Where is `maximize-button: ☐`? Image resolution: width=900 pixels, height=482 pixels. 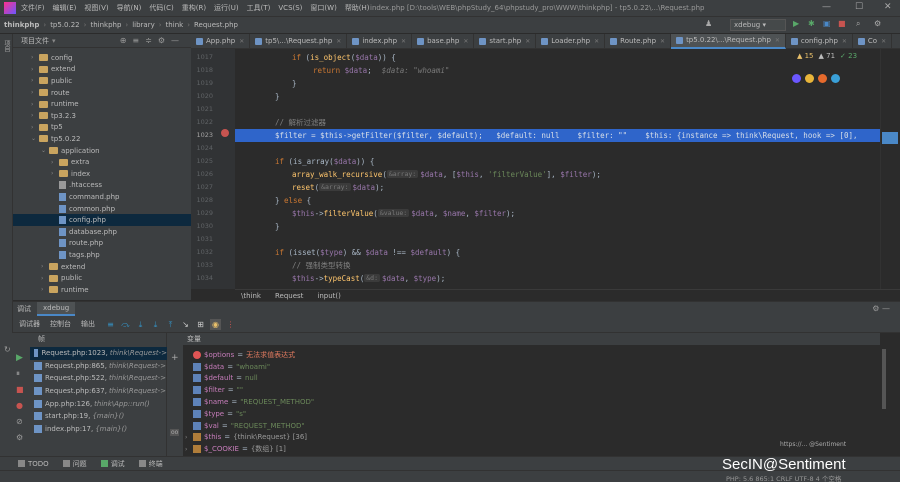 maximize-button: ☐ is located at coordinates (859, 7).